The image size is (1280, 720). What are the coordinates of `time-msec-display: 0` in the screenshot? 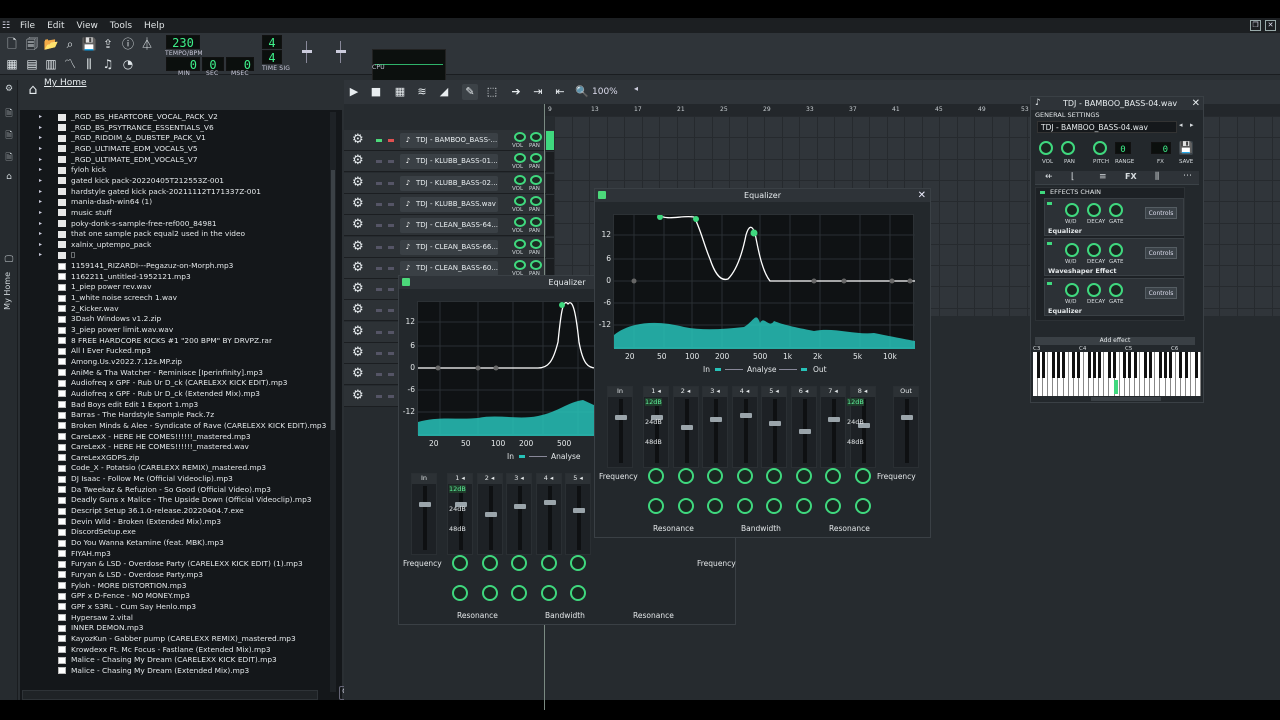 It's located at (240, 64).